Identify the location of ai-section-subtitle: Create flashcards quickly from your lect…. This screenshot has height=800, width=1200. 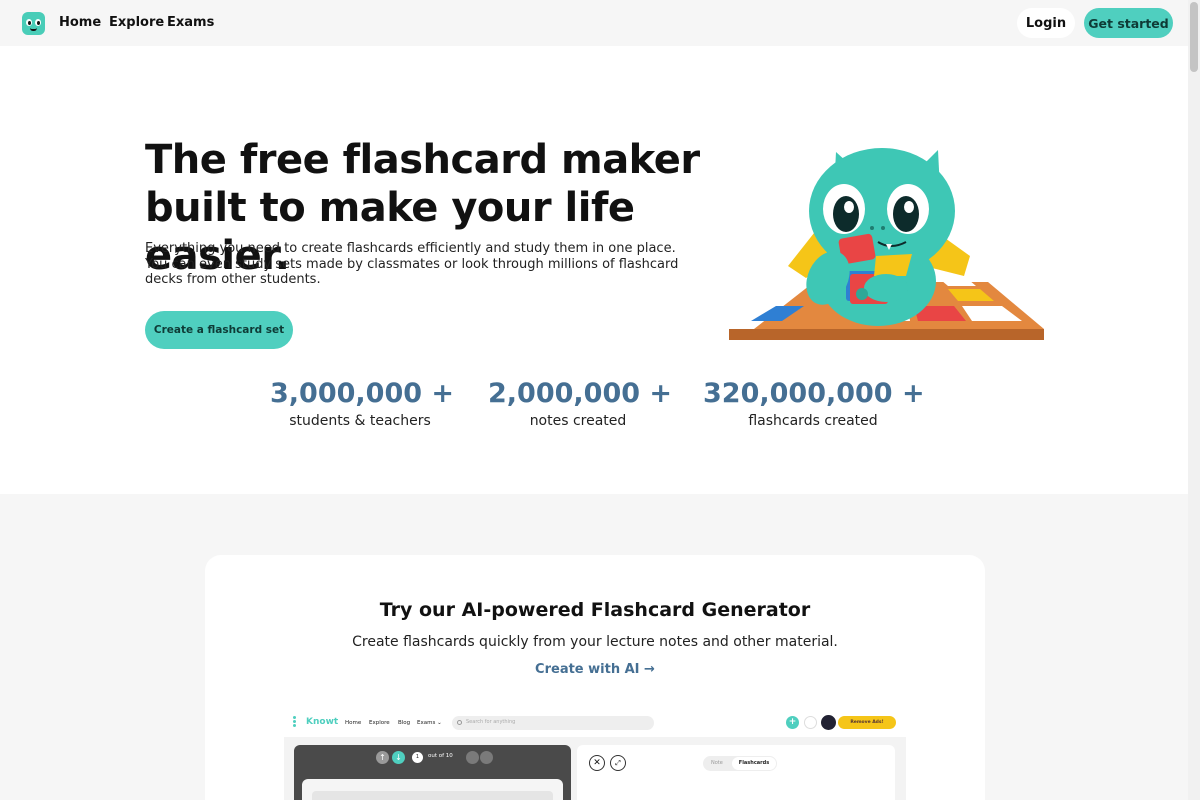
(595, 642).